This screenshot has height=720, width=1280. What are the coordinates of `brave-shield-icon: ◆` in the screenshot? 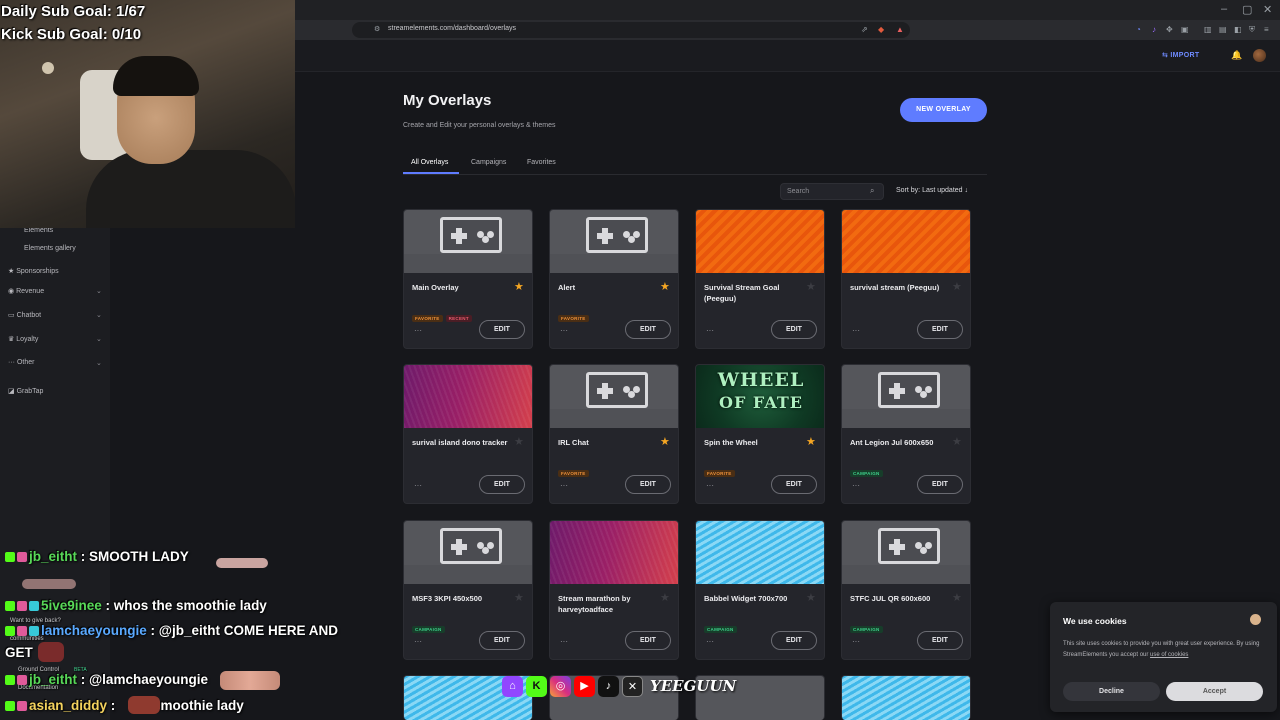 It's located at (881, 29).